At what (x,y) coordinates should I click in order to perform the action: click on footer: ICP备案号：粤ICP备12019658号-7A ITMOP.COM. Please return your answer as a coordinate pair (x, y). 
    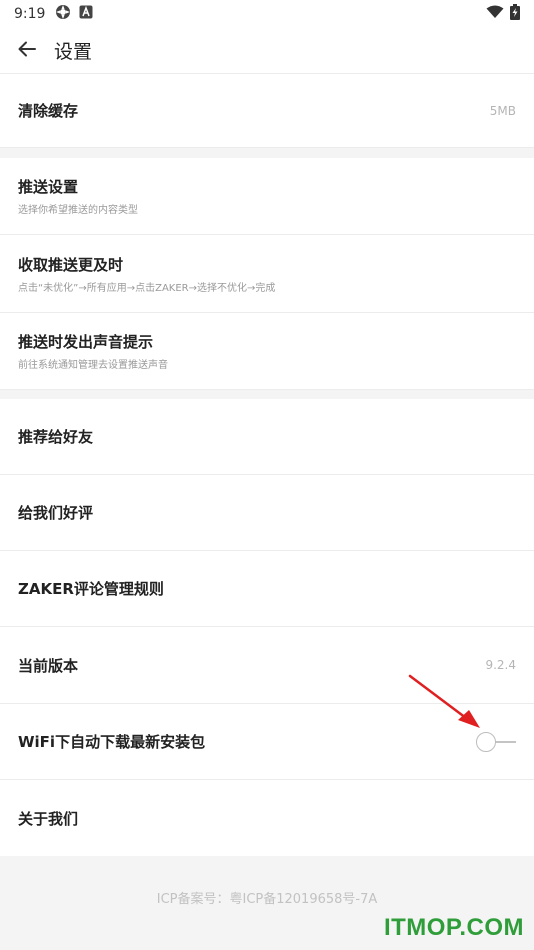
    Looking at the image, I should click on (267, 903).